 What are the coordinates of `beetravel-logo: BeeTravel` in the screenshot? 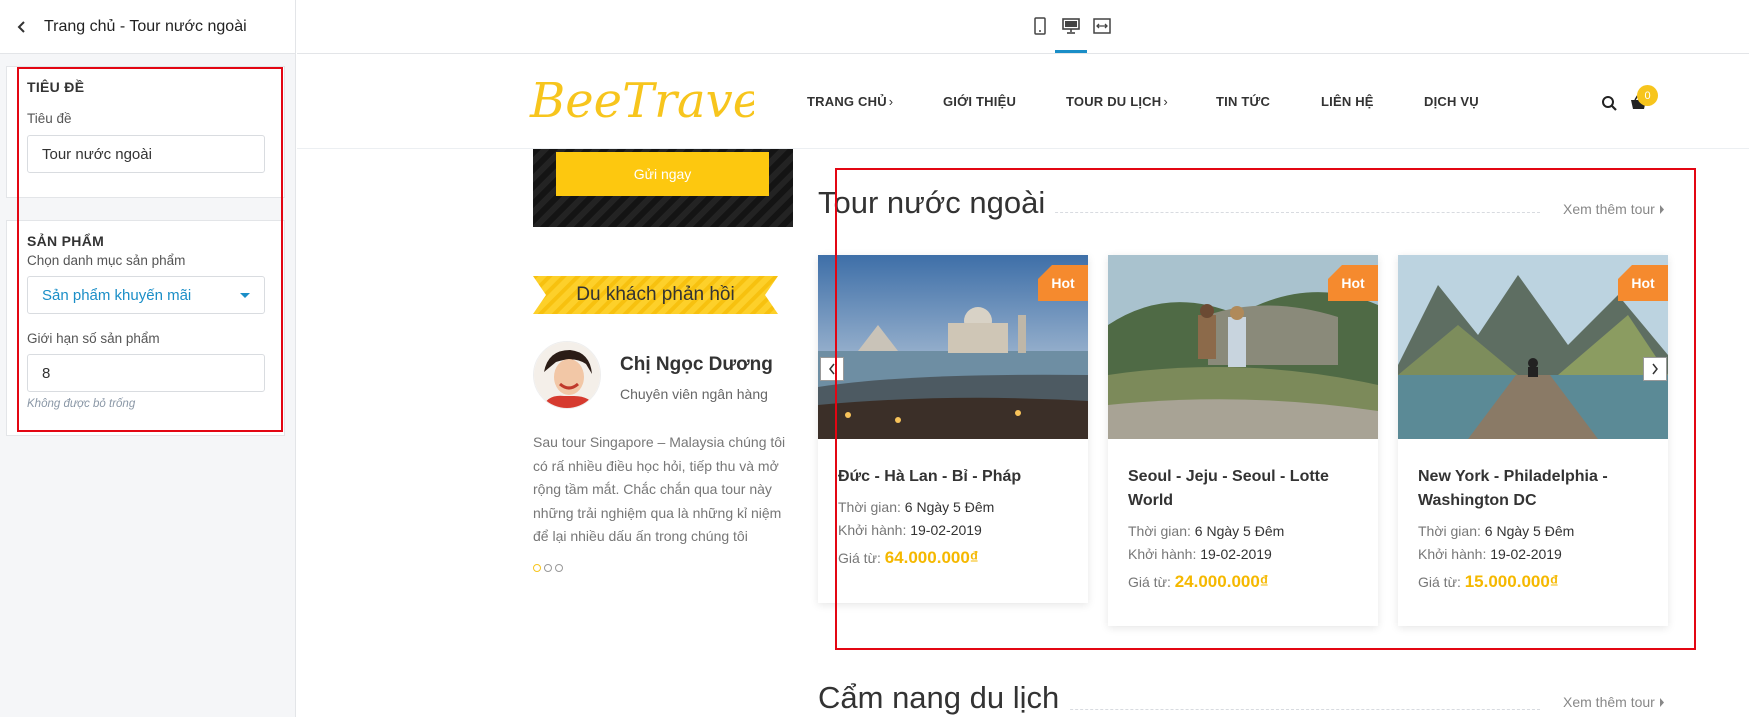 It's located at (641, 99).